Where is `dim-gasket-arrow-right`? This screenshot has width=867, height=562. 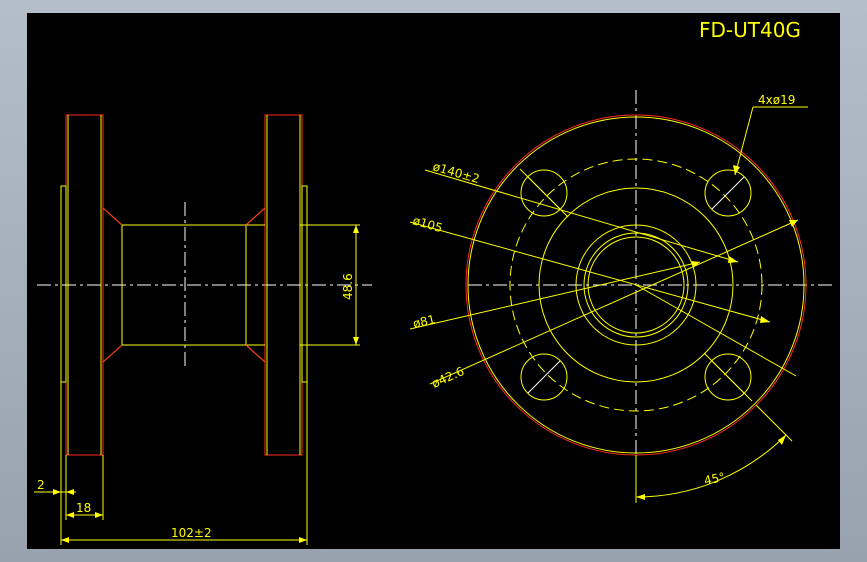
dim-gasket-arrow-right is located at coordinates (70, 492).